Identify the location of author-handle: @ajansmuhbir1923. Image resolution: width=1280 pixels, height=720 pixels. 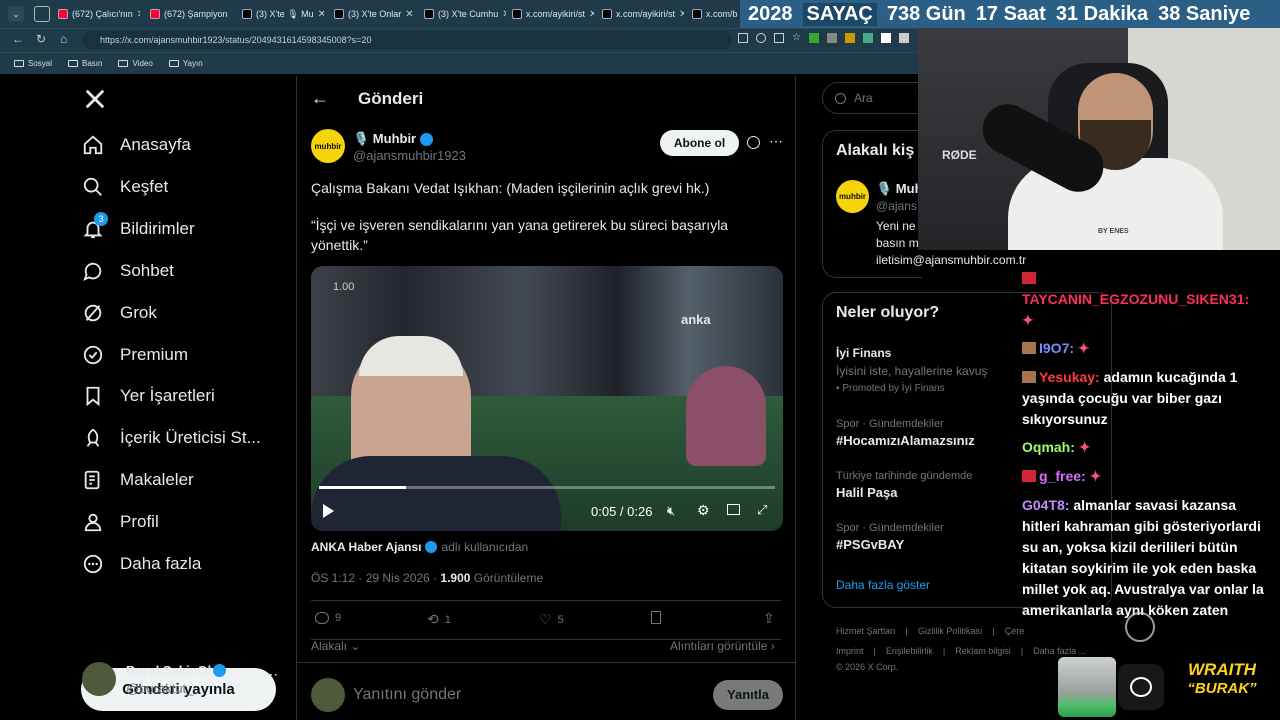
(409, 155).